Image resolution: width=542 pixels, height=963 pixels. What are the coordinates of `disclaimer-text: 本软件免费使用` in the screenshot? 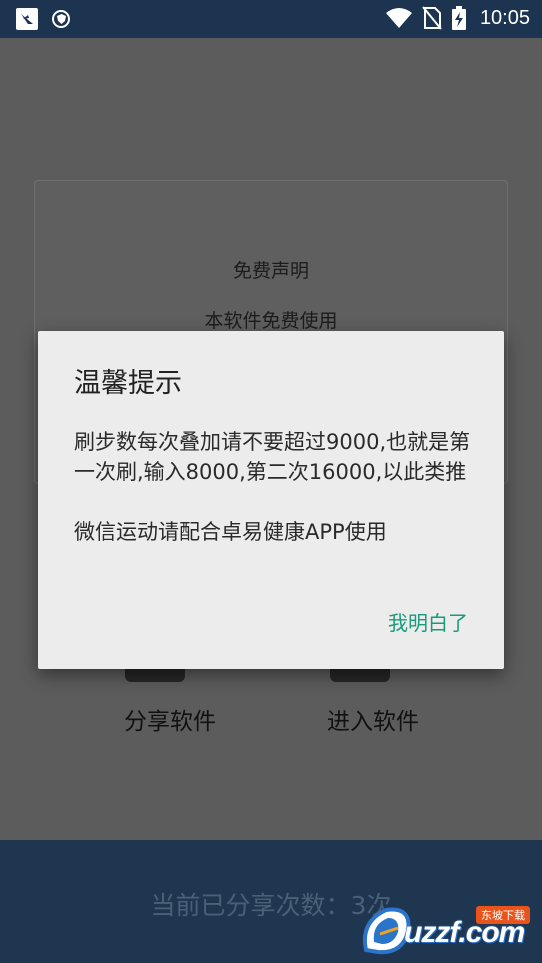 It's located at (271, 321).